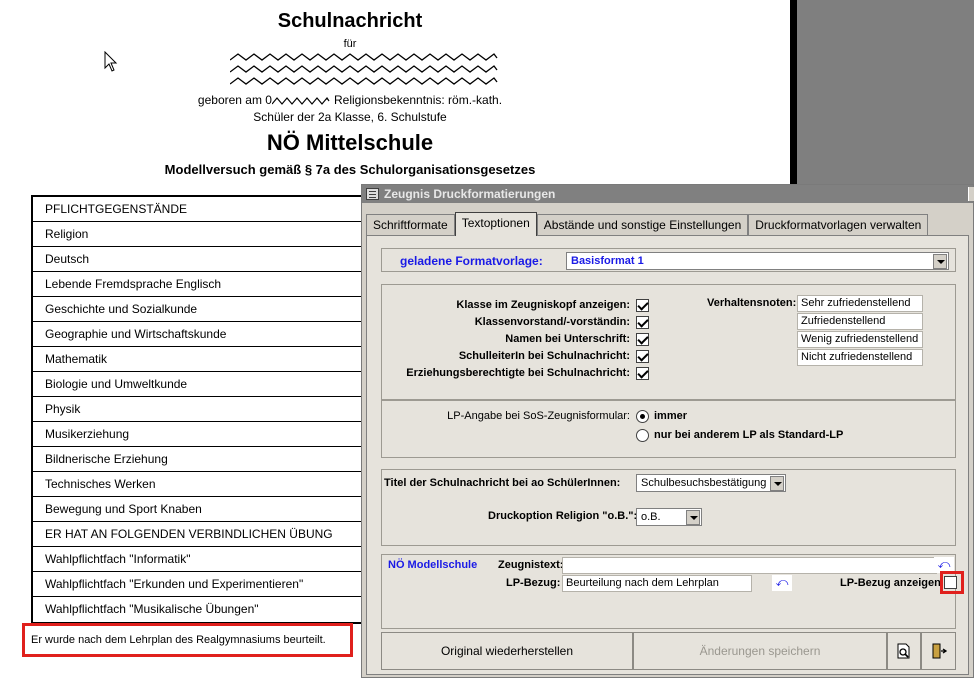 Image resolution: width=974 pixels, height=678 pixels. What do you see at coordinates (952, 582) in the screenshot?
I see `lpbezug-checkbox-highlight` at bounding box center [952, 582].